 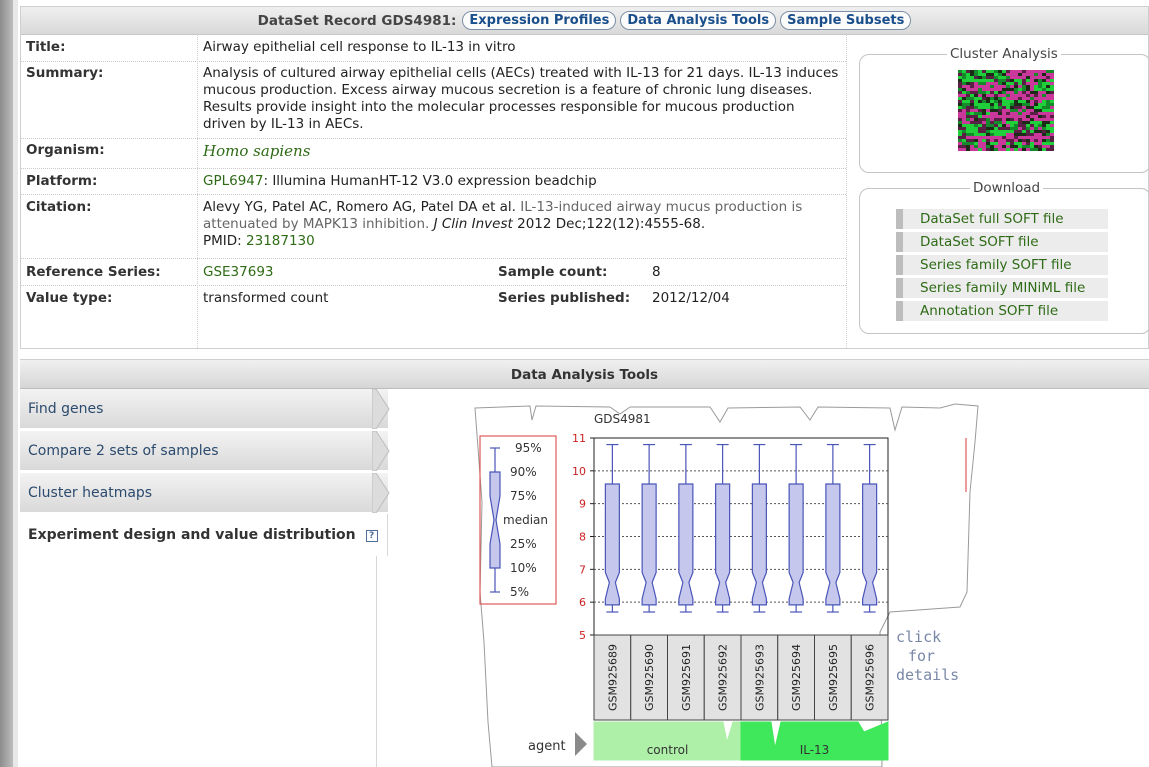 I want to click on download-series-family-soft-link: Series family SOFT file, so click(x=1002, y=265).